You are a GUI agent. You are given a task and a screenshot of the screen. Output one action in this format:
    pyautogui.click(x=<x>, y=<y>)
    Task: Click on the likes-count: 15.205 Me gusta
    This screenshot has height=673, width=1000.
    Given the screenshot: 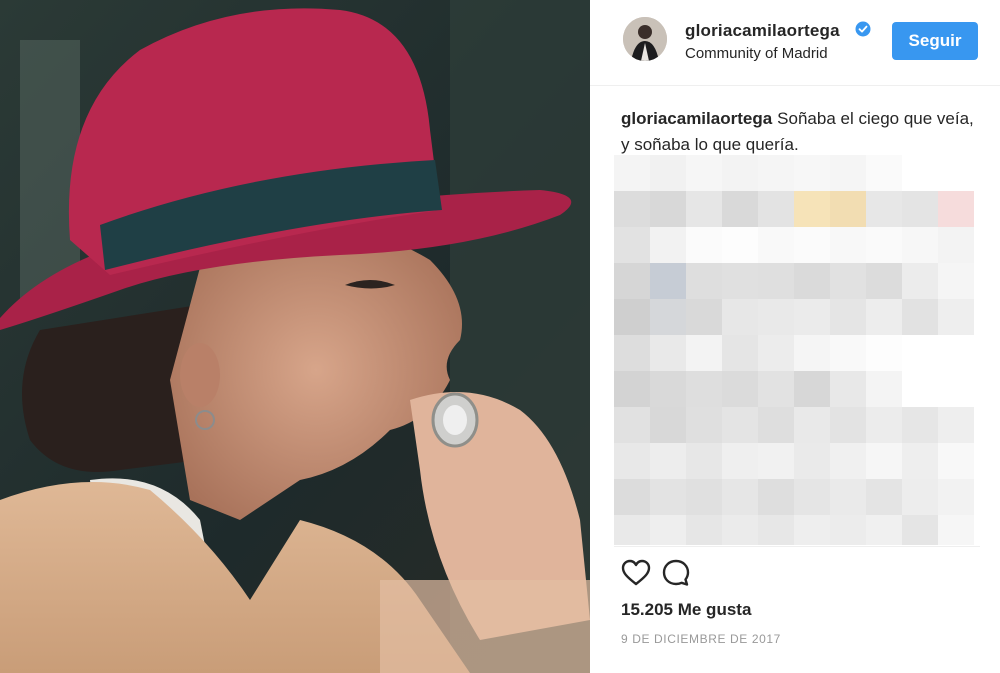 What is the action you would take?
    pyautogui.click(x=686, y=610)
    